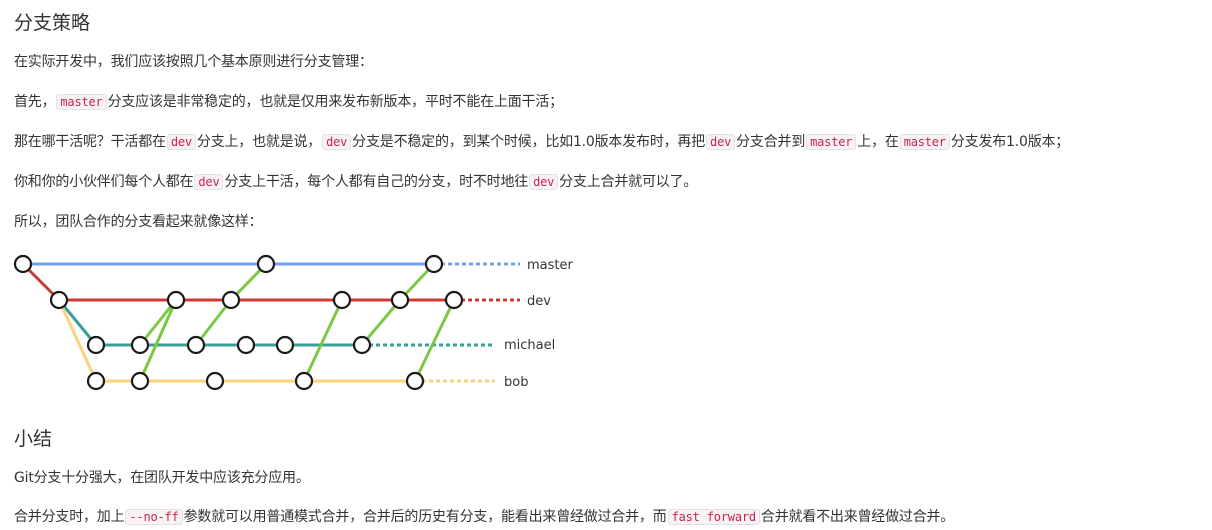 The image size is (1212, 530). I want to click on text: 分支应该是非常稳定的，也就是仅用来发布新版本，平时不能在上面干活；, so click(335, 102).